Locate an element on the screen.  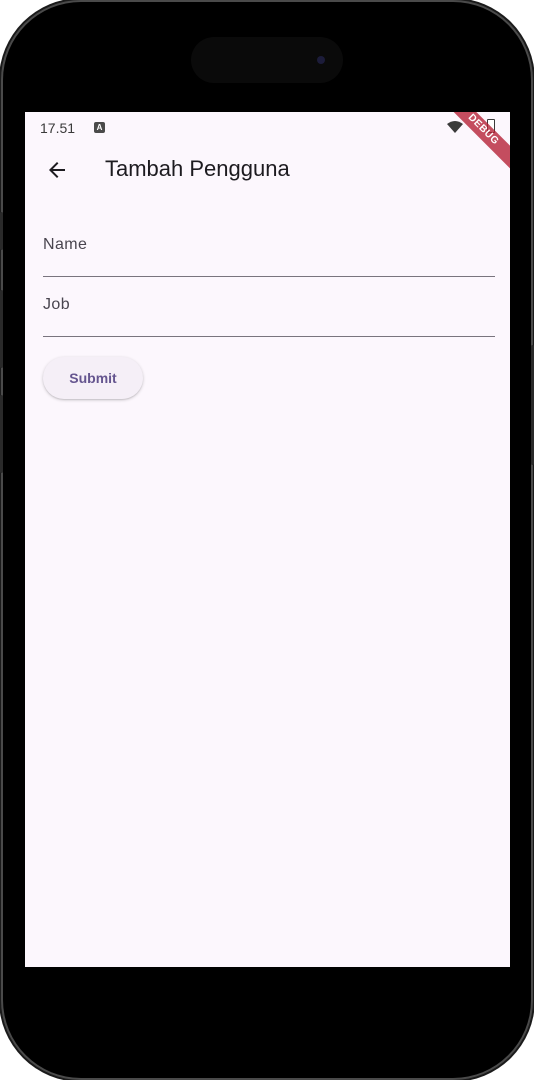
name-input is located at coordinates (271, 251).